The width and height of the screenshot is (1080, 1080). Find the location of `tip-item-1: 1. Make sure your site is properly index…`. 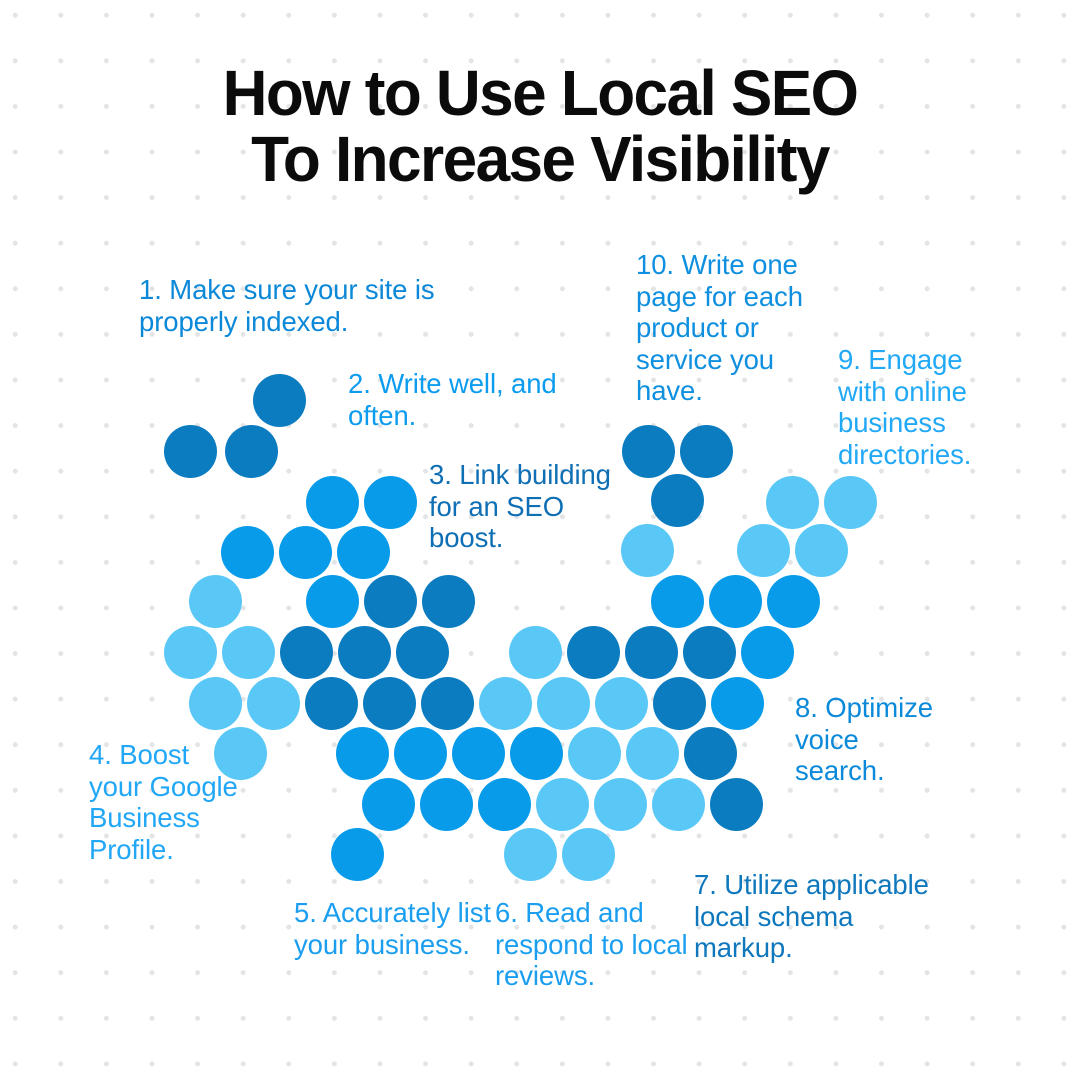

tip-item-1: 1. Make sure your site is properly index… is located at coordinates (287, 305).